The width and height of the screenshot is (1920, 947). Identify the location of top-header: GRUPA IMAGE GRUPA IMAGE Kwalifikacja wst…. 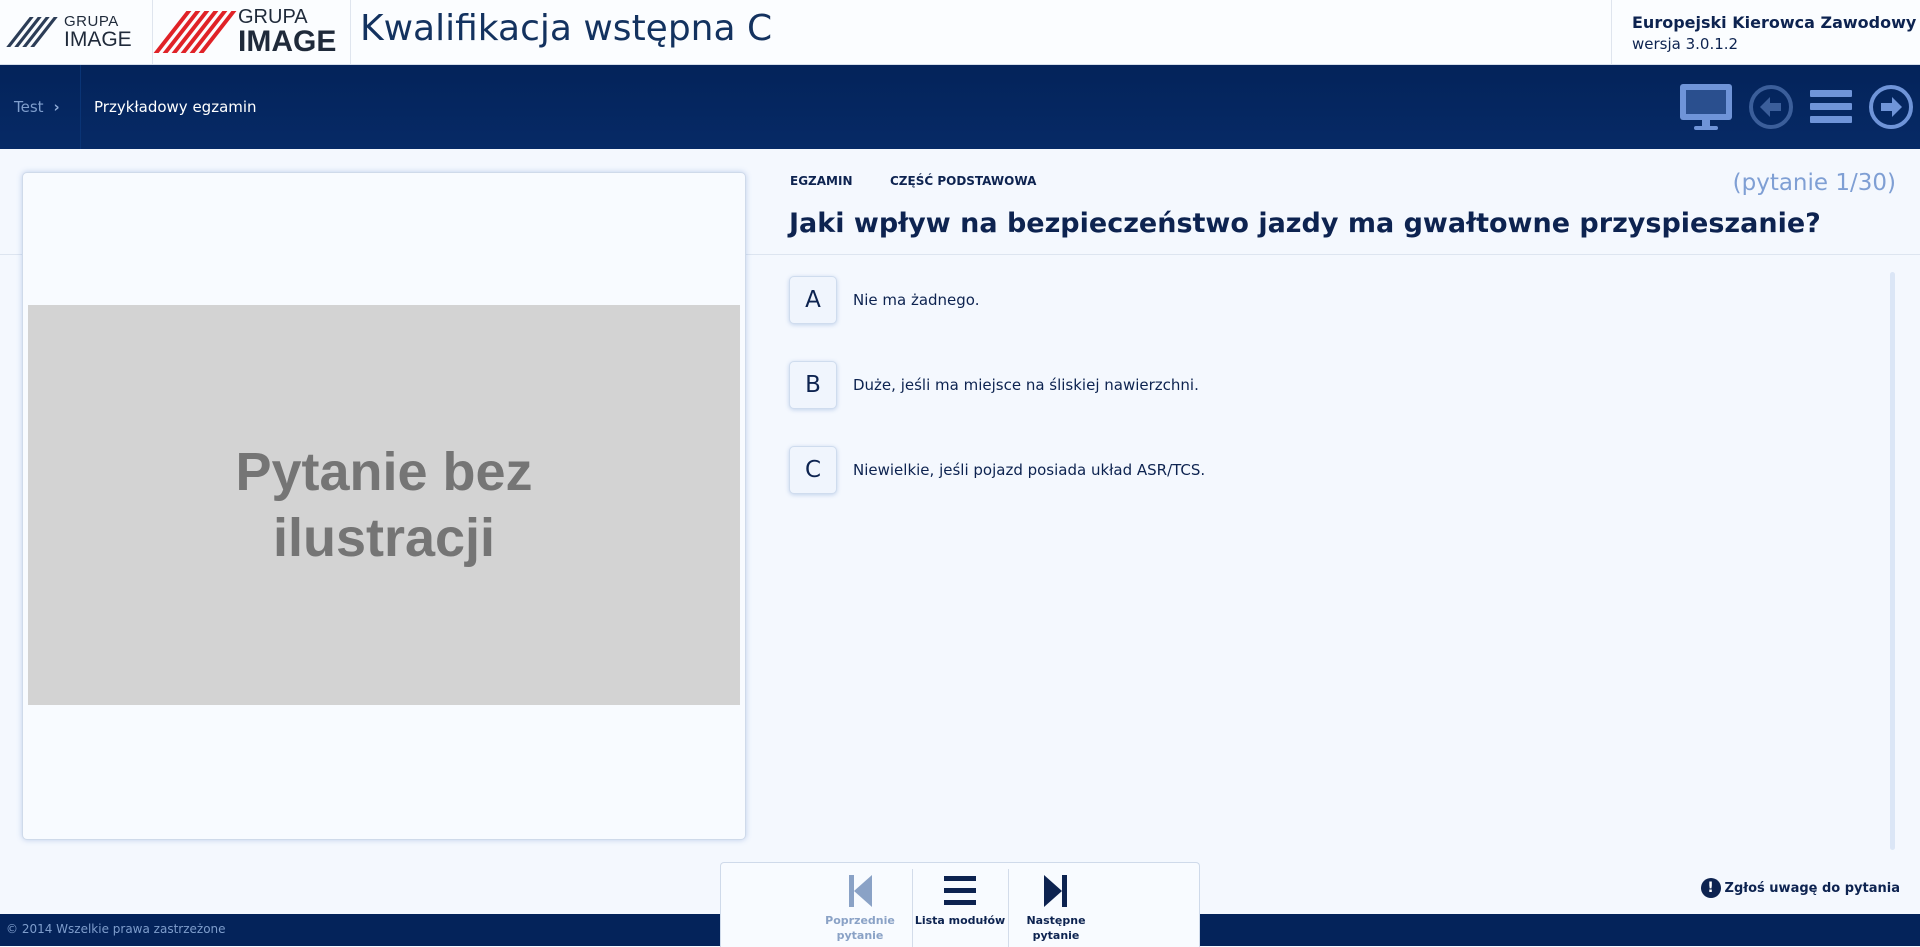
(960, 32).